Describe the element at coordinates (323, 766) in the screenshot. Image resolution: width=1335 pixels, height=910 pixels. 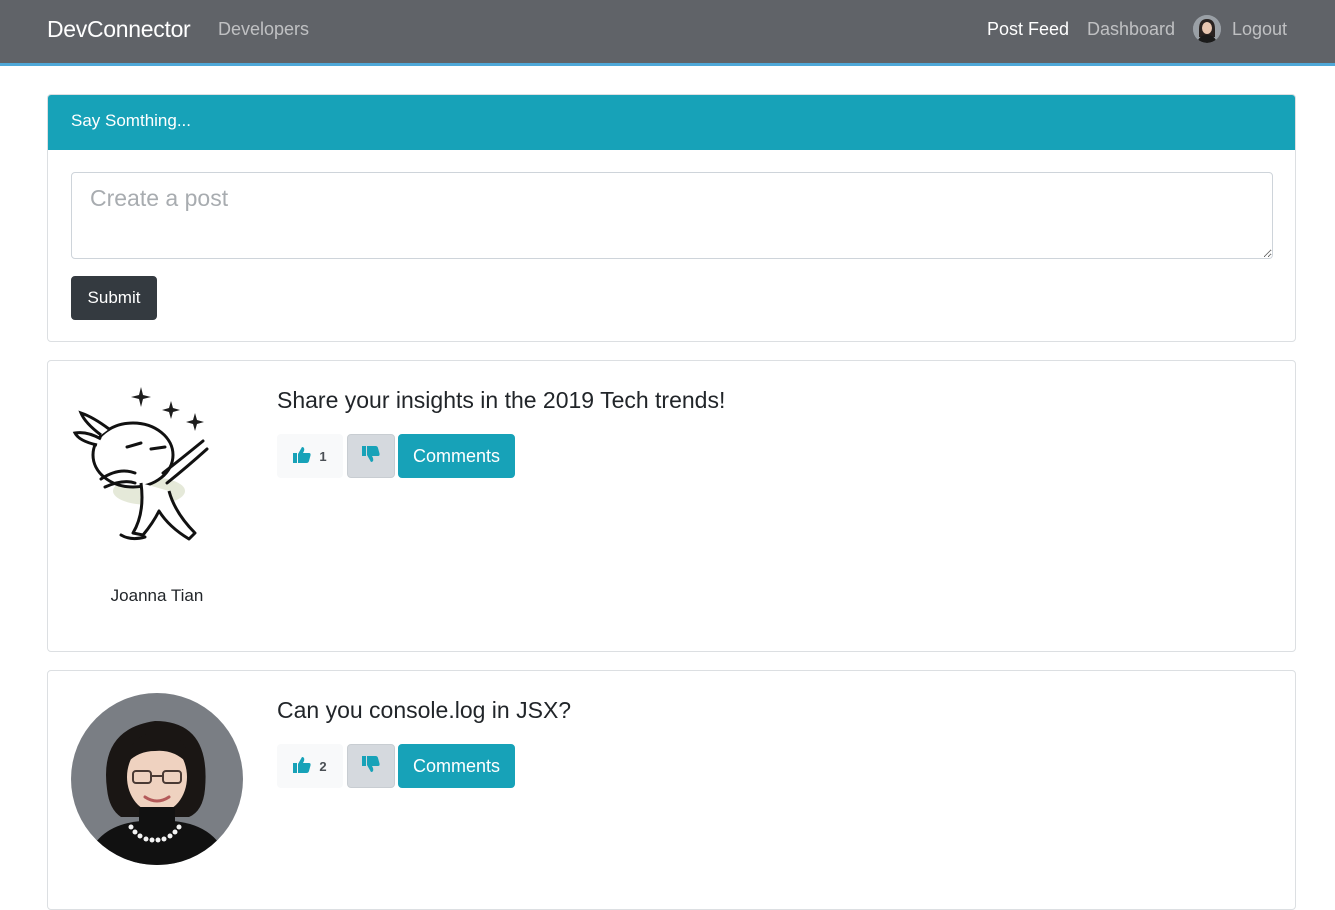
I see `like-count: 2` at that location.